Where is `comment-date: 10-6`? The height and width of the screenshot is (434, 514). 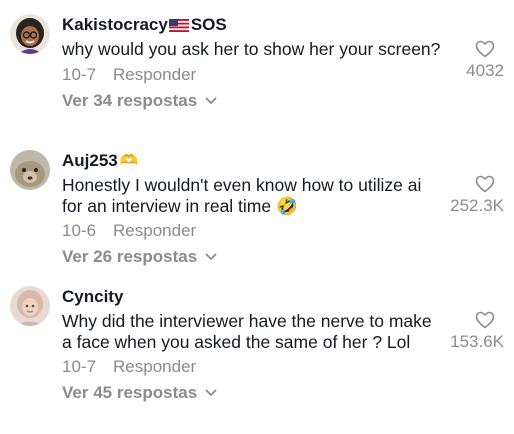
comment-date: 10-6 is located at coordinates (79, 230).